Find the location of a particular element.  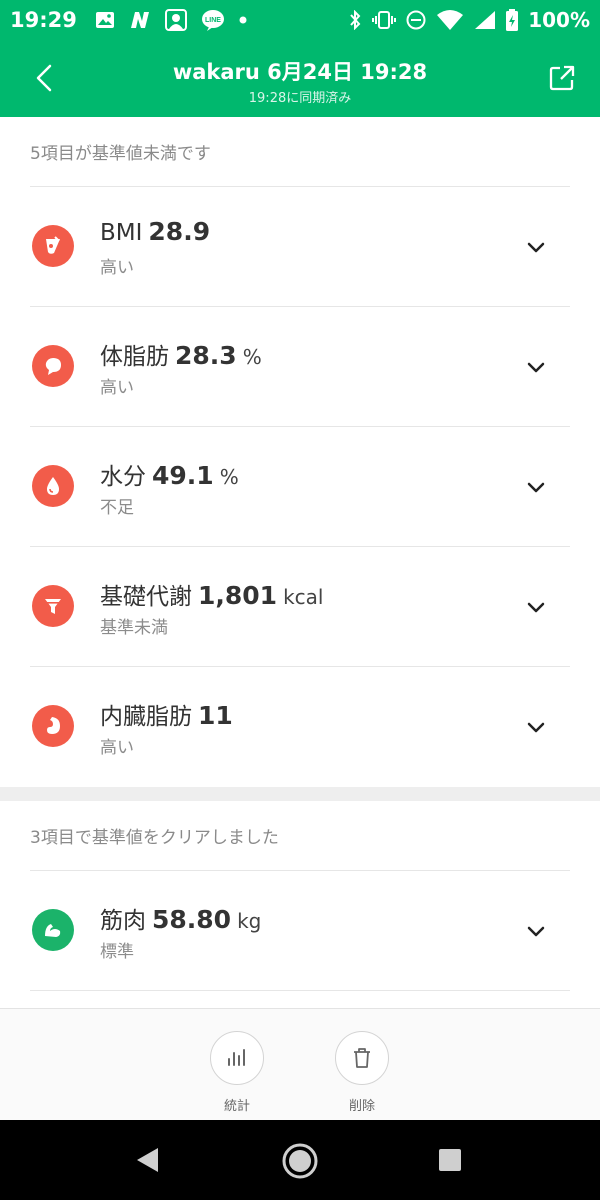

system-nav-bar is located at coordinates (300, 1160).